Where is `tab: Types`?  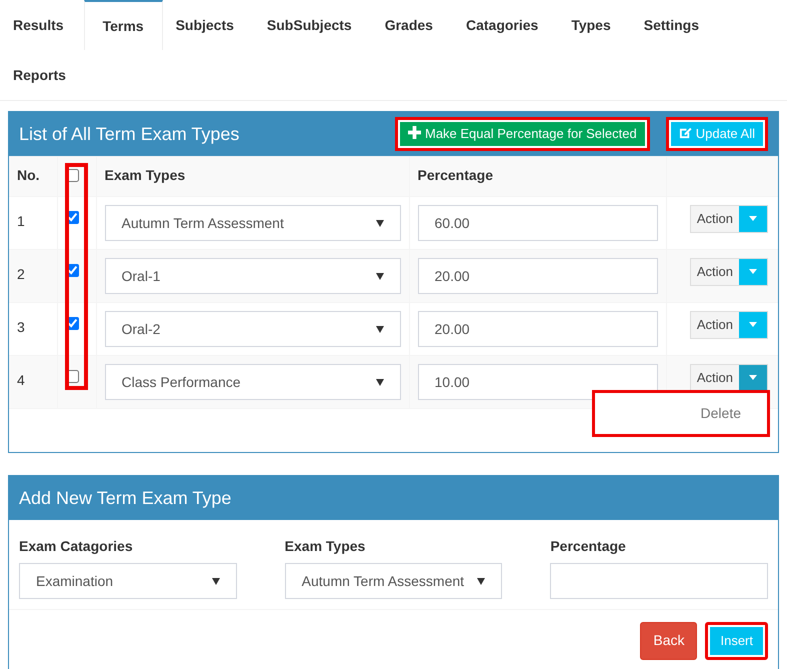
tab: Types is located at coordinates (594, 25).